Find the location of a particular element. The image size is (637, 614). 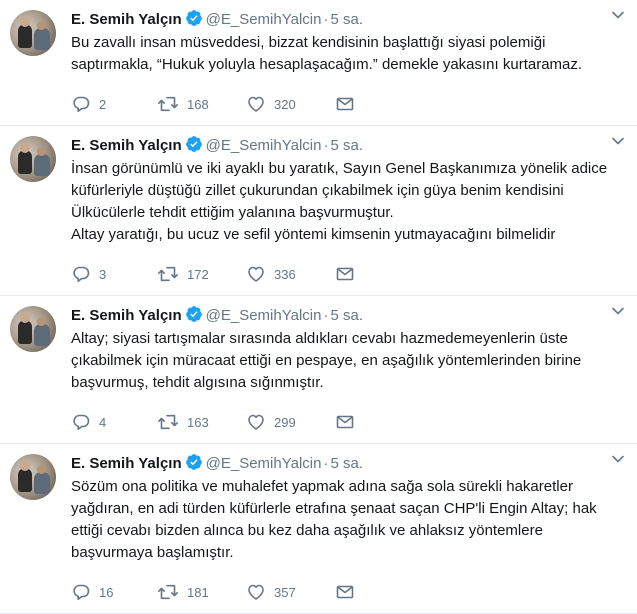

retweet-count: 163 is located at coordinates (198, 422).